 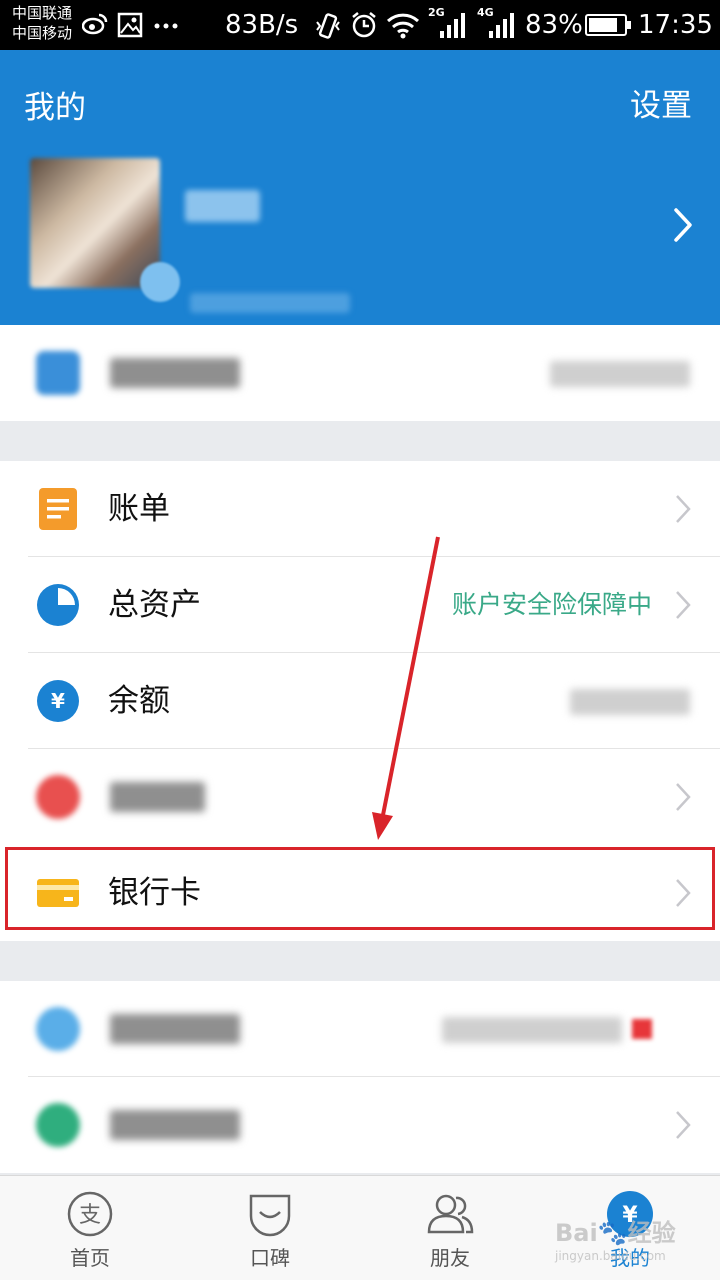 I want to click on tab-home-label: 首页, so click(x=90, y=1258).